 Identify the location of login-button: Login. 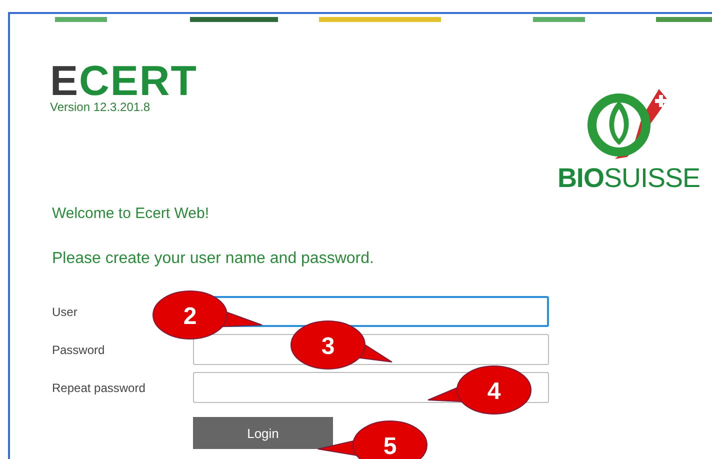
(263, 433).